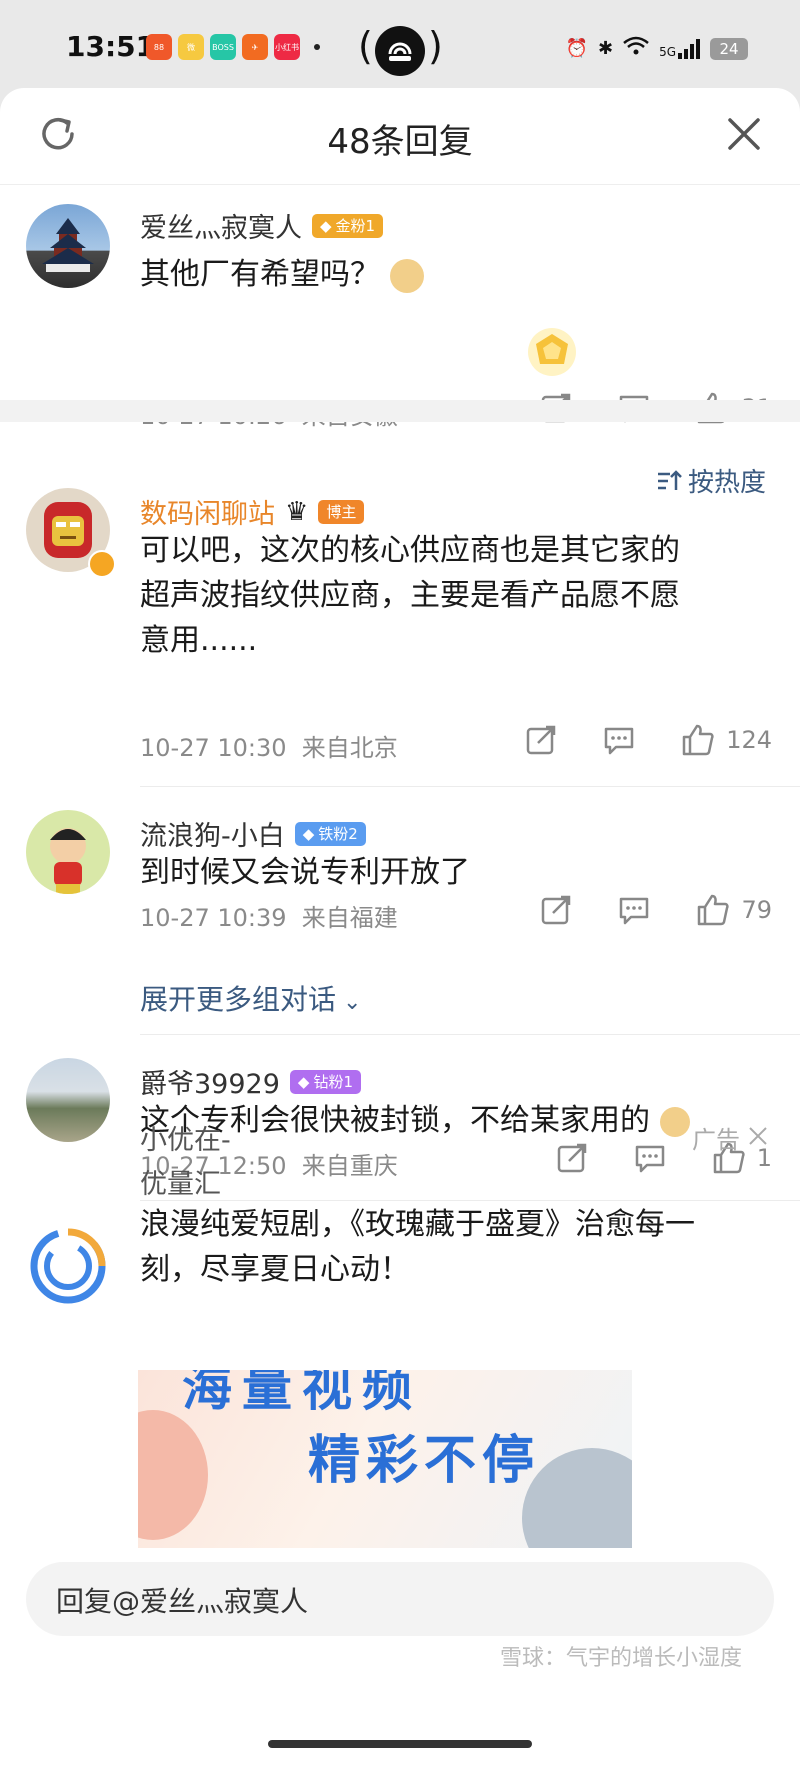 The height and width of the screenshot is (1772, 800). I want to click on comment-line: 超声波指纹供应商，主要是看产品愿不愿, so click(410, 595).